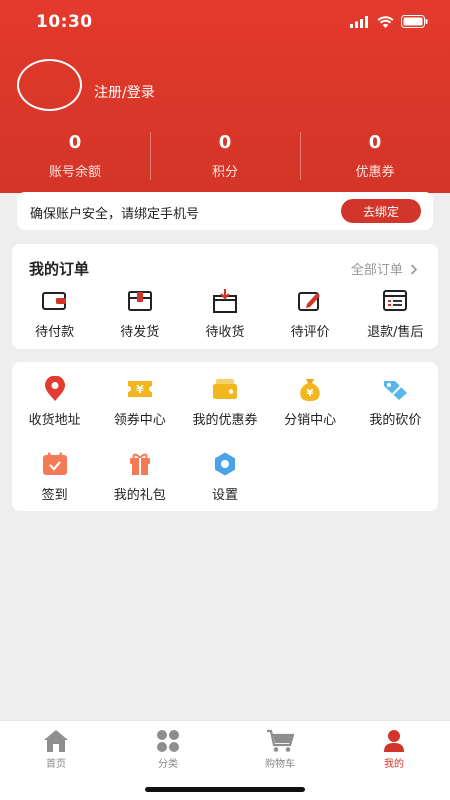 Image resolution: width=450 pixels, height=800 pixels. What do you see at coordinates (54, 313) in the screenshot?
I see `order-pending-payment: 待付款` at bounding box center [54, 313].